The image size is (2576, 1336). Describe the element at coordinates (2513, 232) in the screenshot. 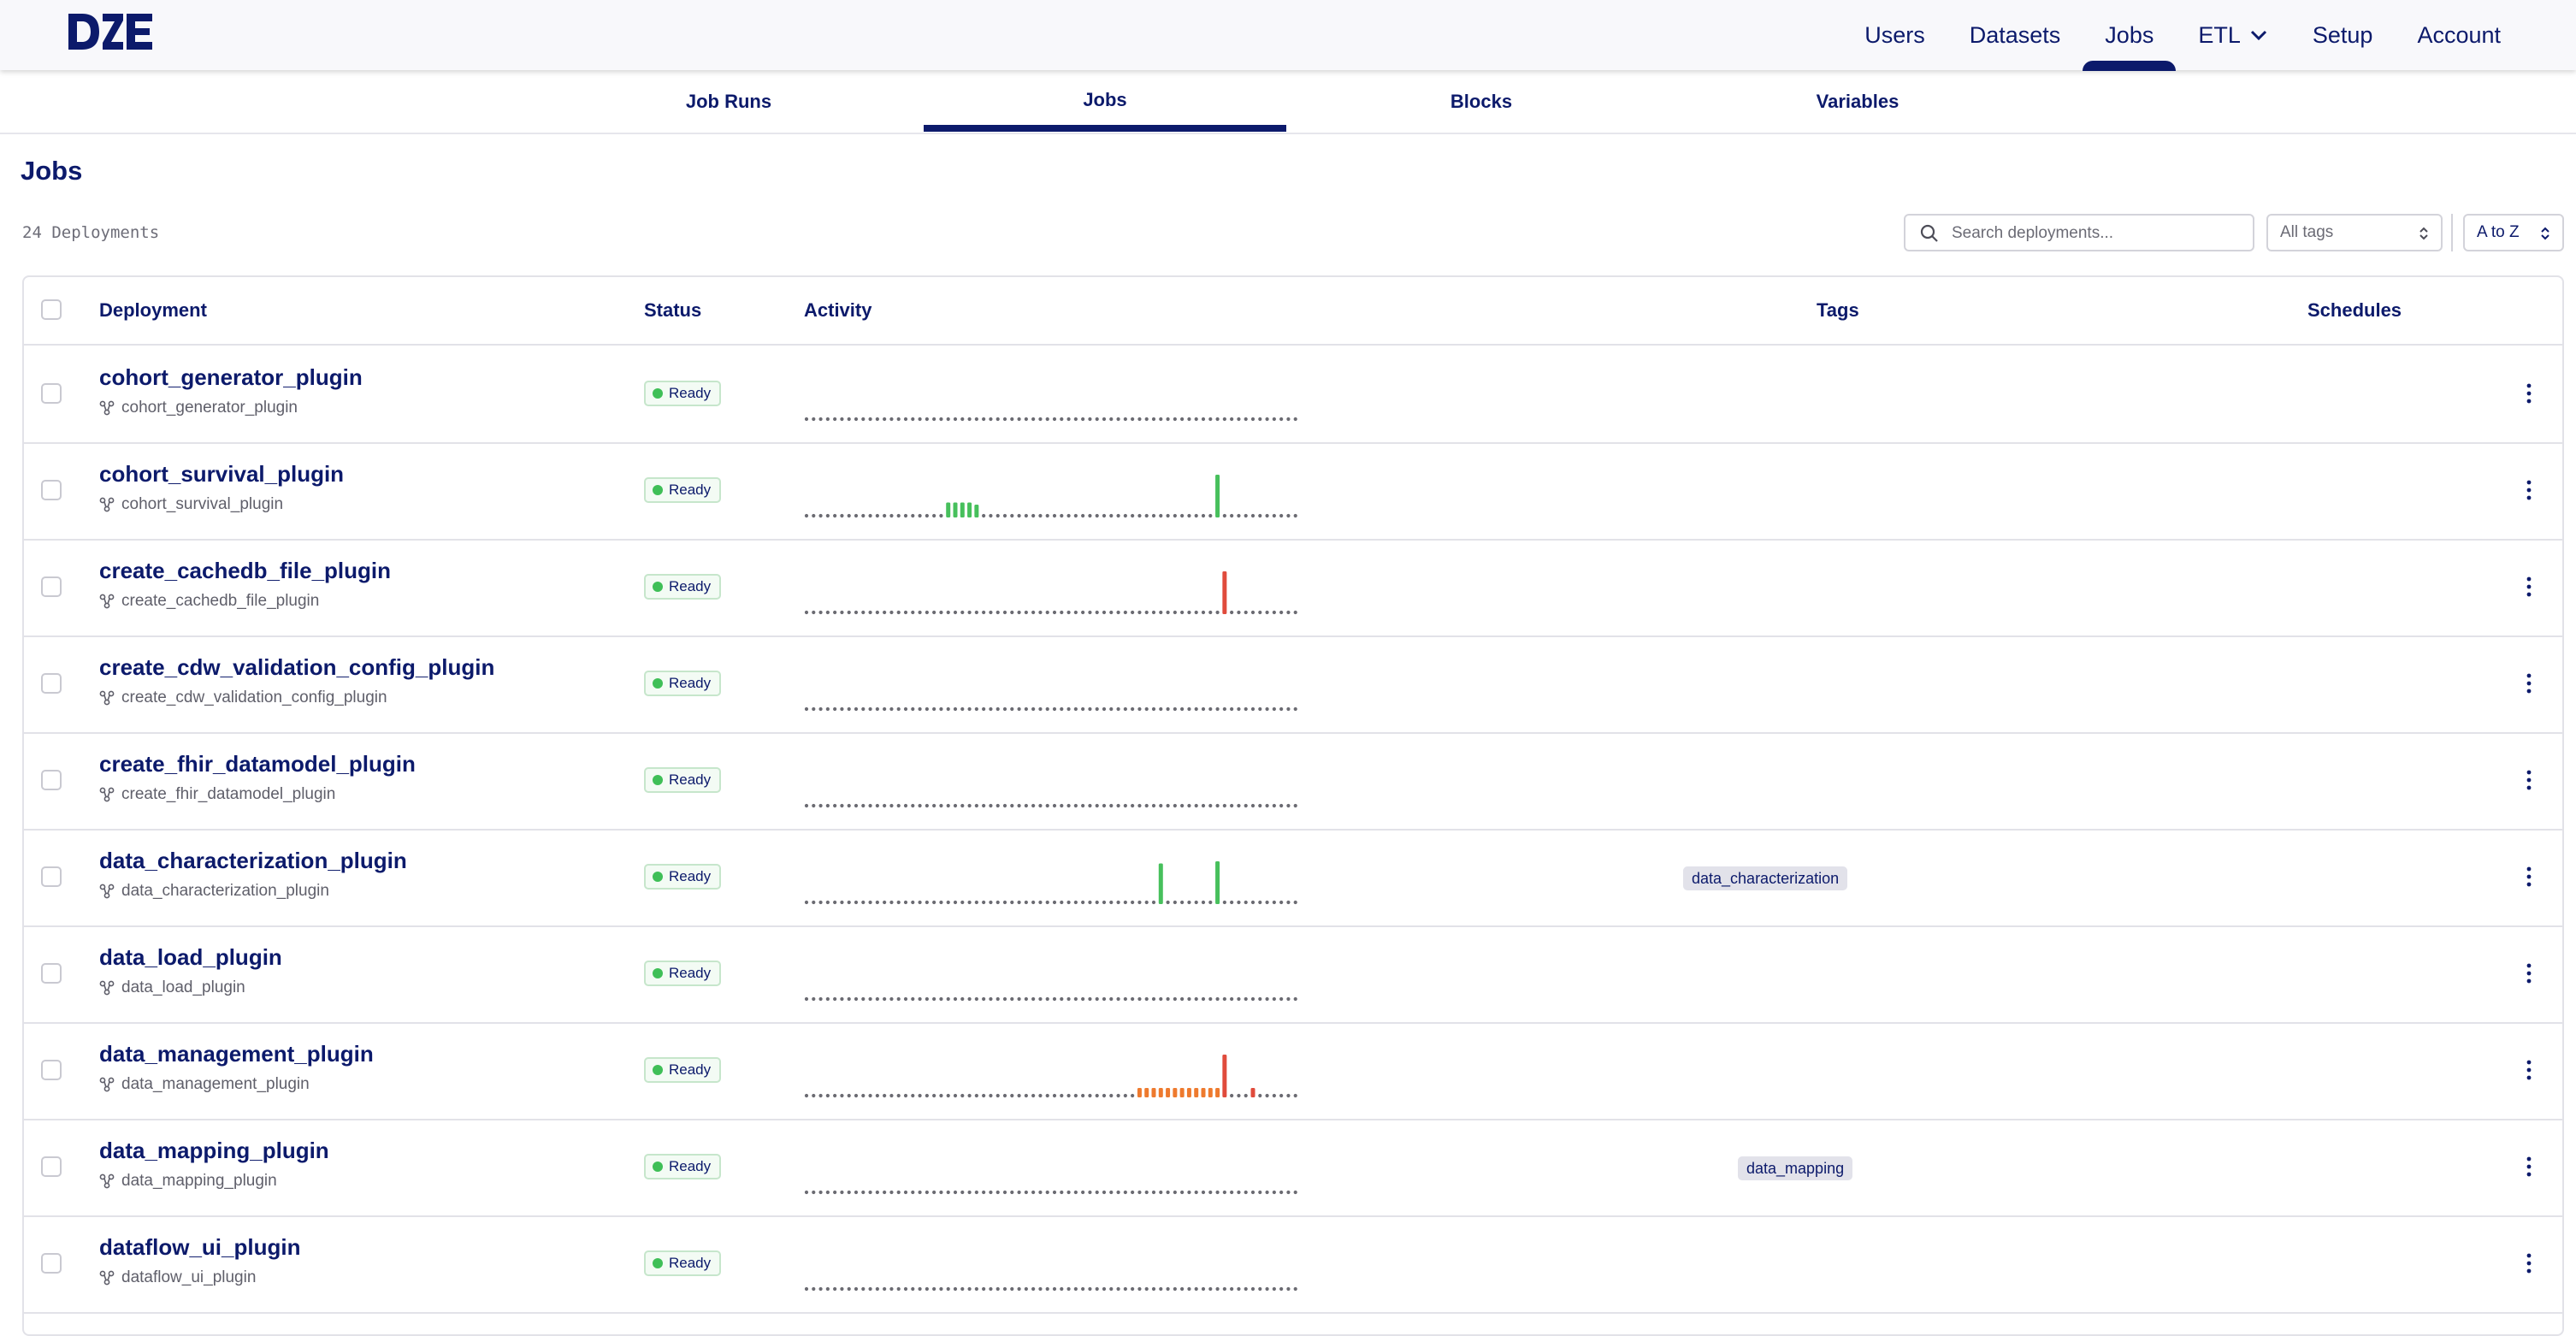

I see `sort-select: A to Z` at that location.